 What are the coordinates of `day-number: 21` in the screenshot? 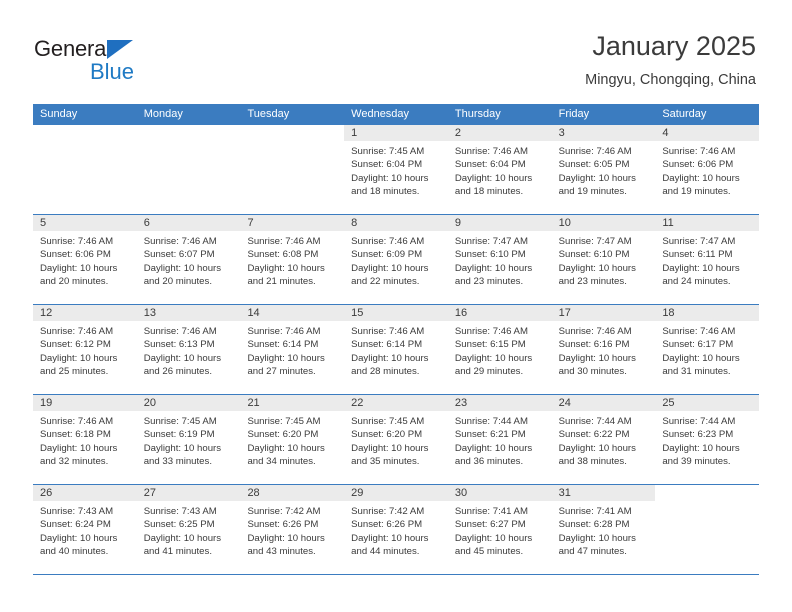 It's located at (253, 403).